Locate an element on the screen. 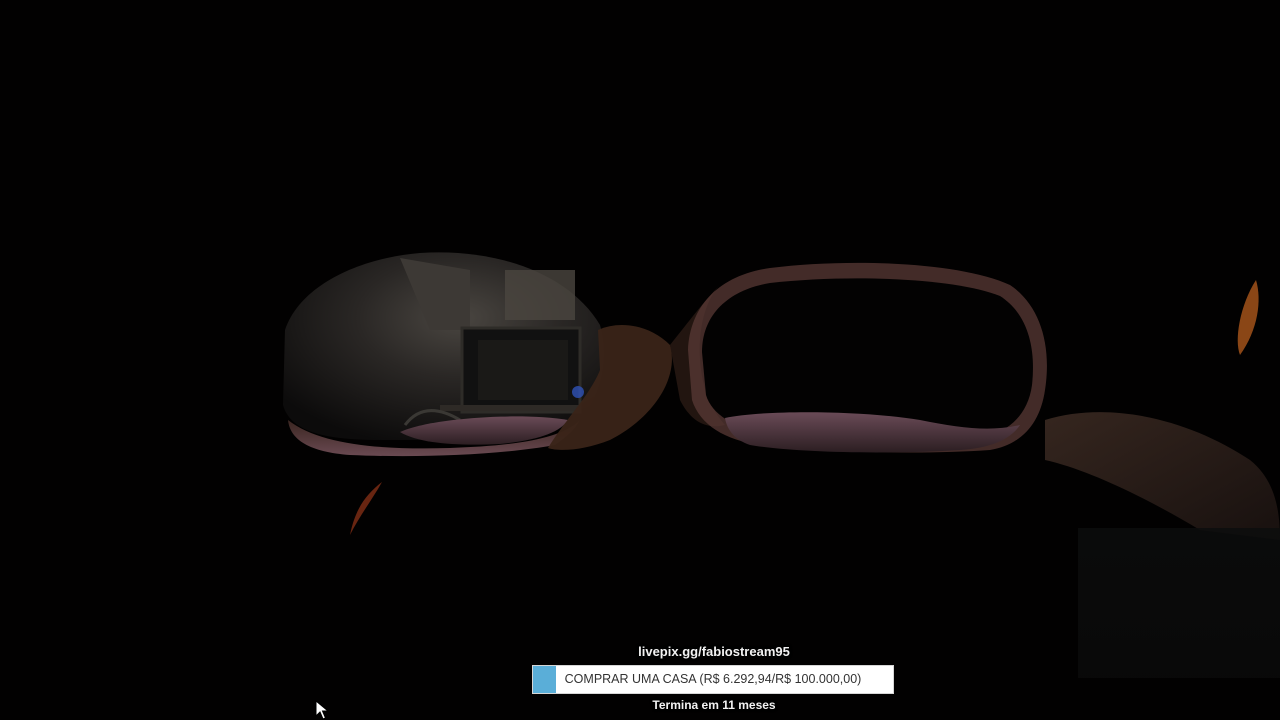 Image resolution: width=1280 pixels, height=720 pixels. donation-link: livepix.gg/fabiostream95 is located at coordinates (714, 651).